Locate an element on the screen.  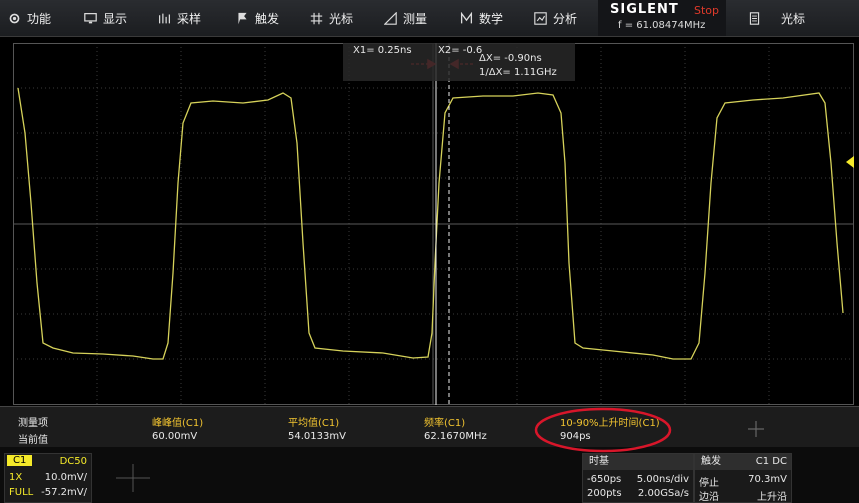
cursor-x1-readout: X1= 0.25ns is located at coordinates (382, 50).